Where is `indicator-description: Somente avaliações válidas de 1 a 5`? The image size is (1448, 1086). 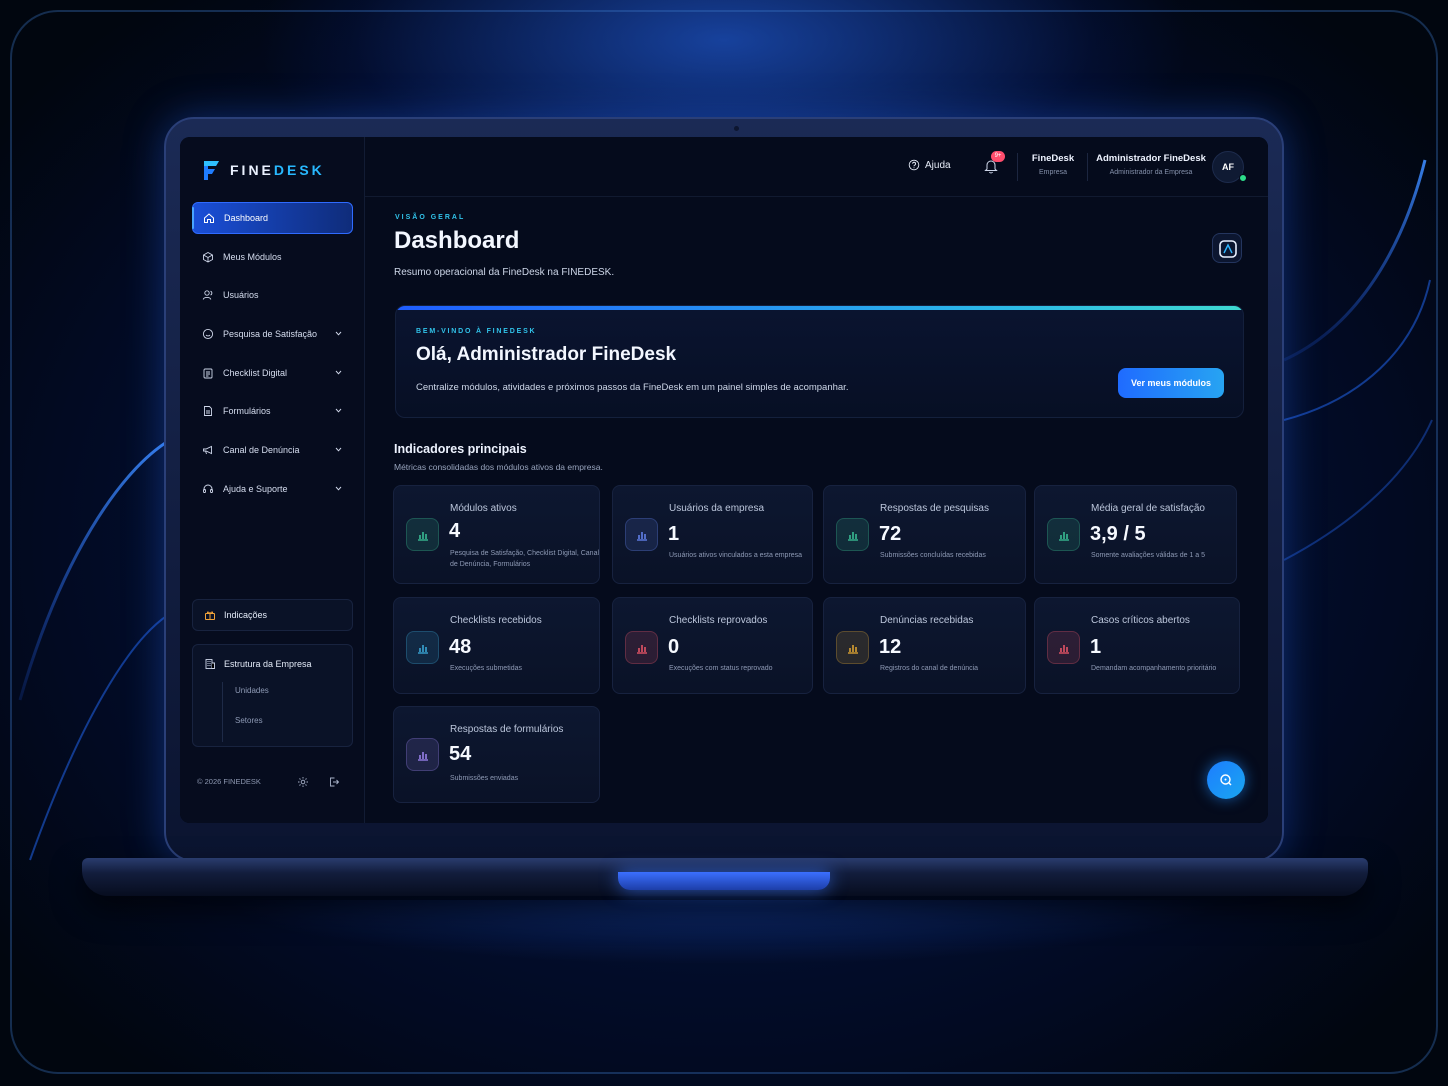
indicator-description: Somente avaliações válidas de 1 a 5 is located at coordinates (1148, 555).